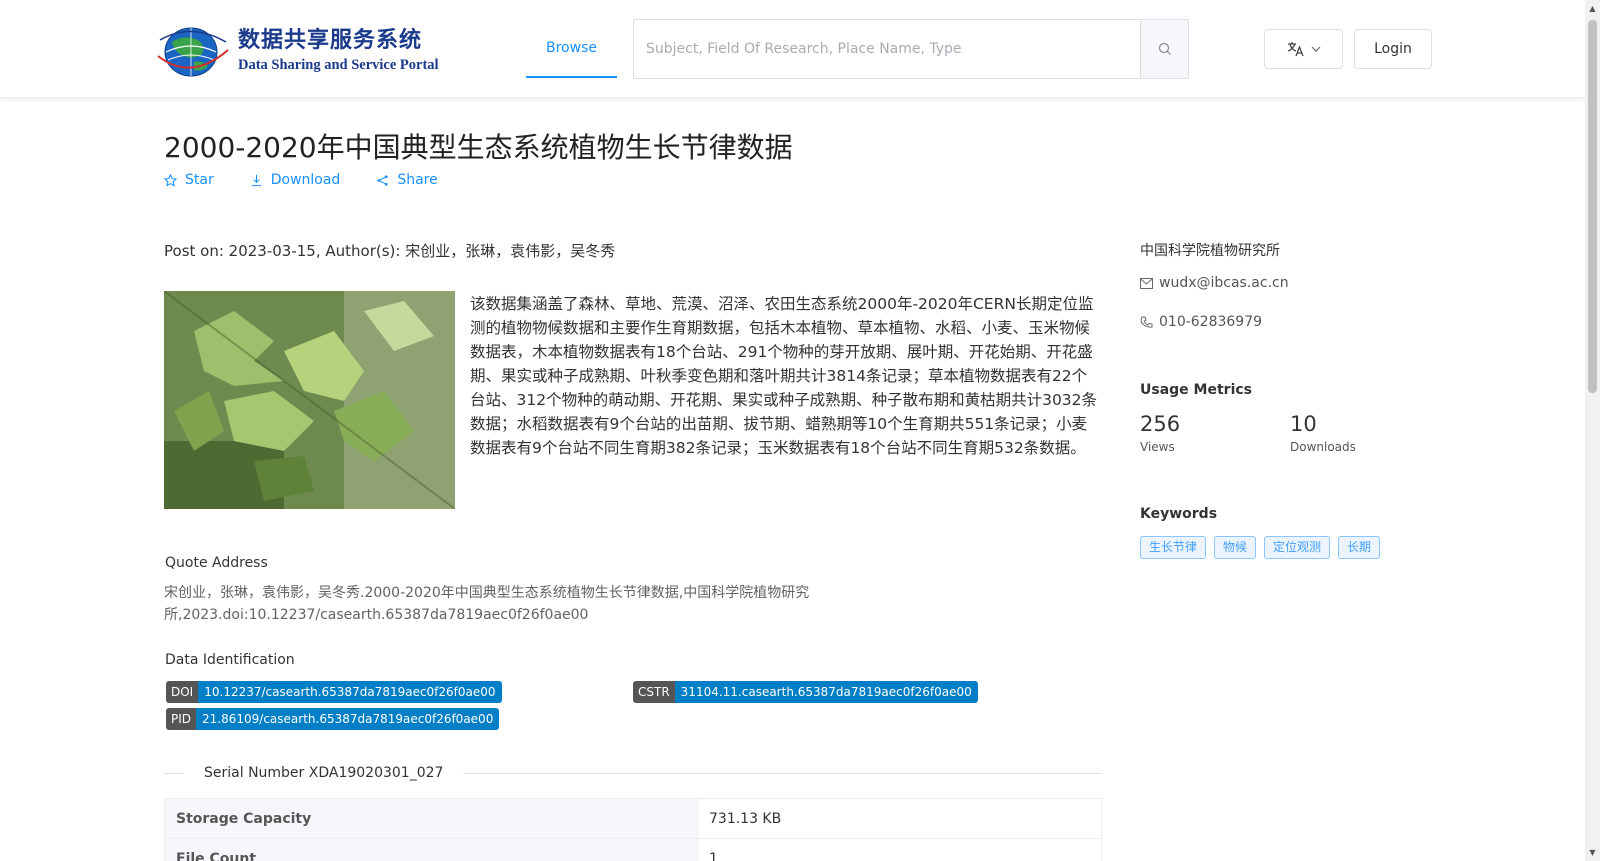 Image resolution: width=1600 pixels, height=861 pixels. I want to click on table-row: File Count 1, so click(633, 849).